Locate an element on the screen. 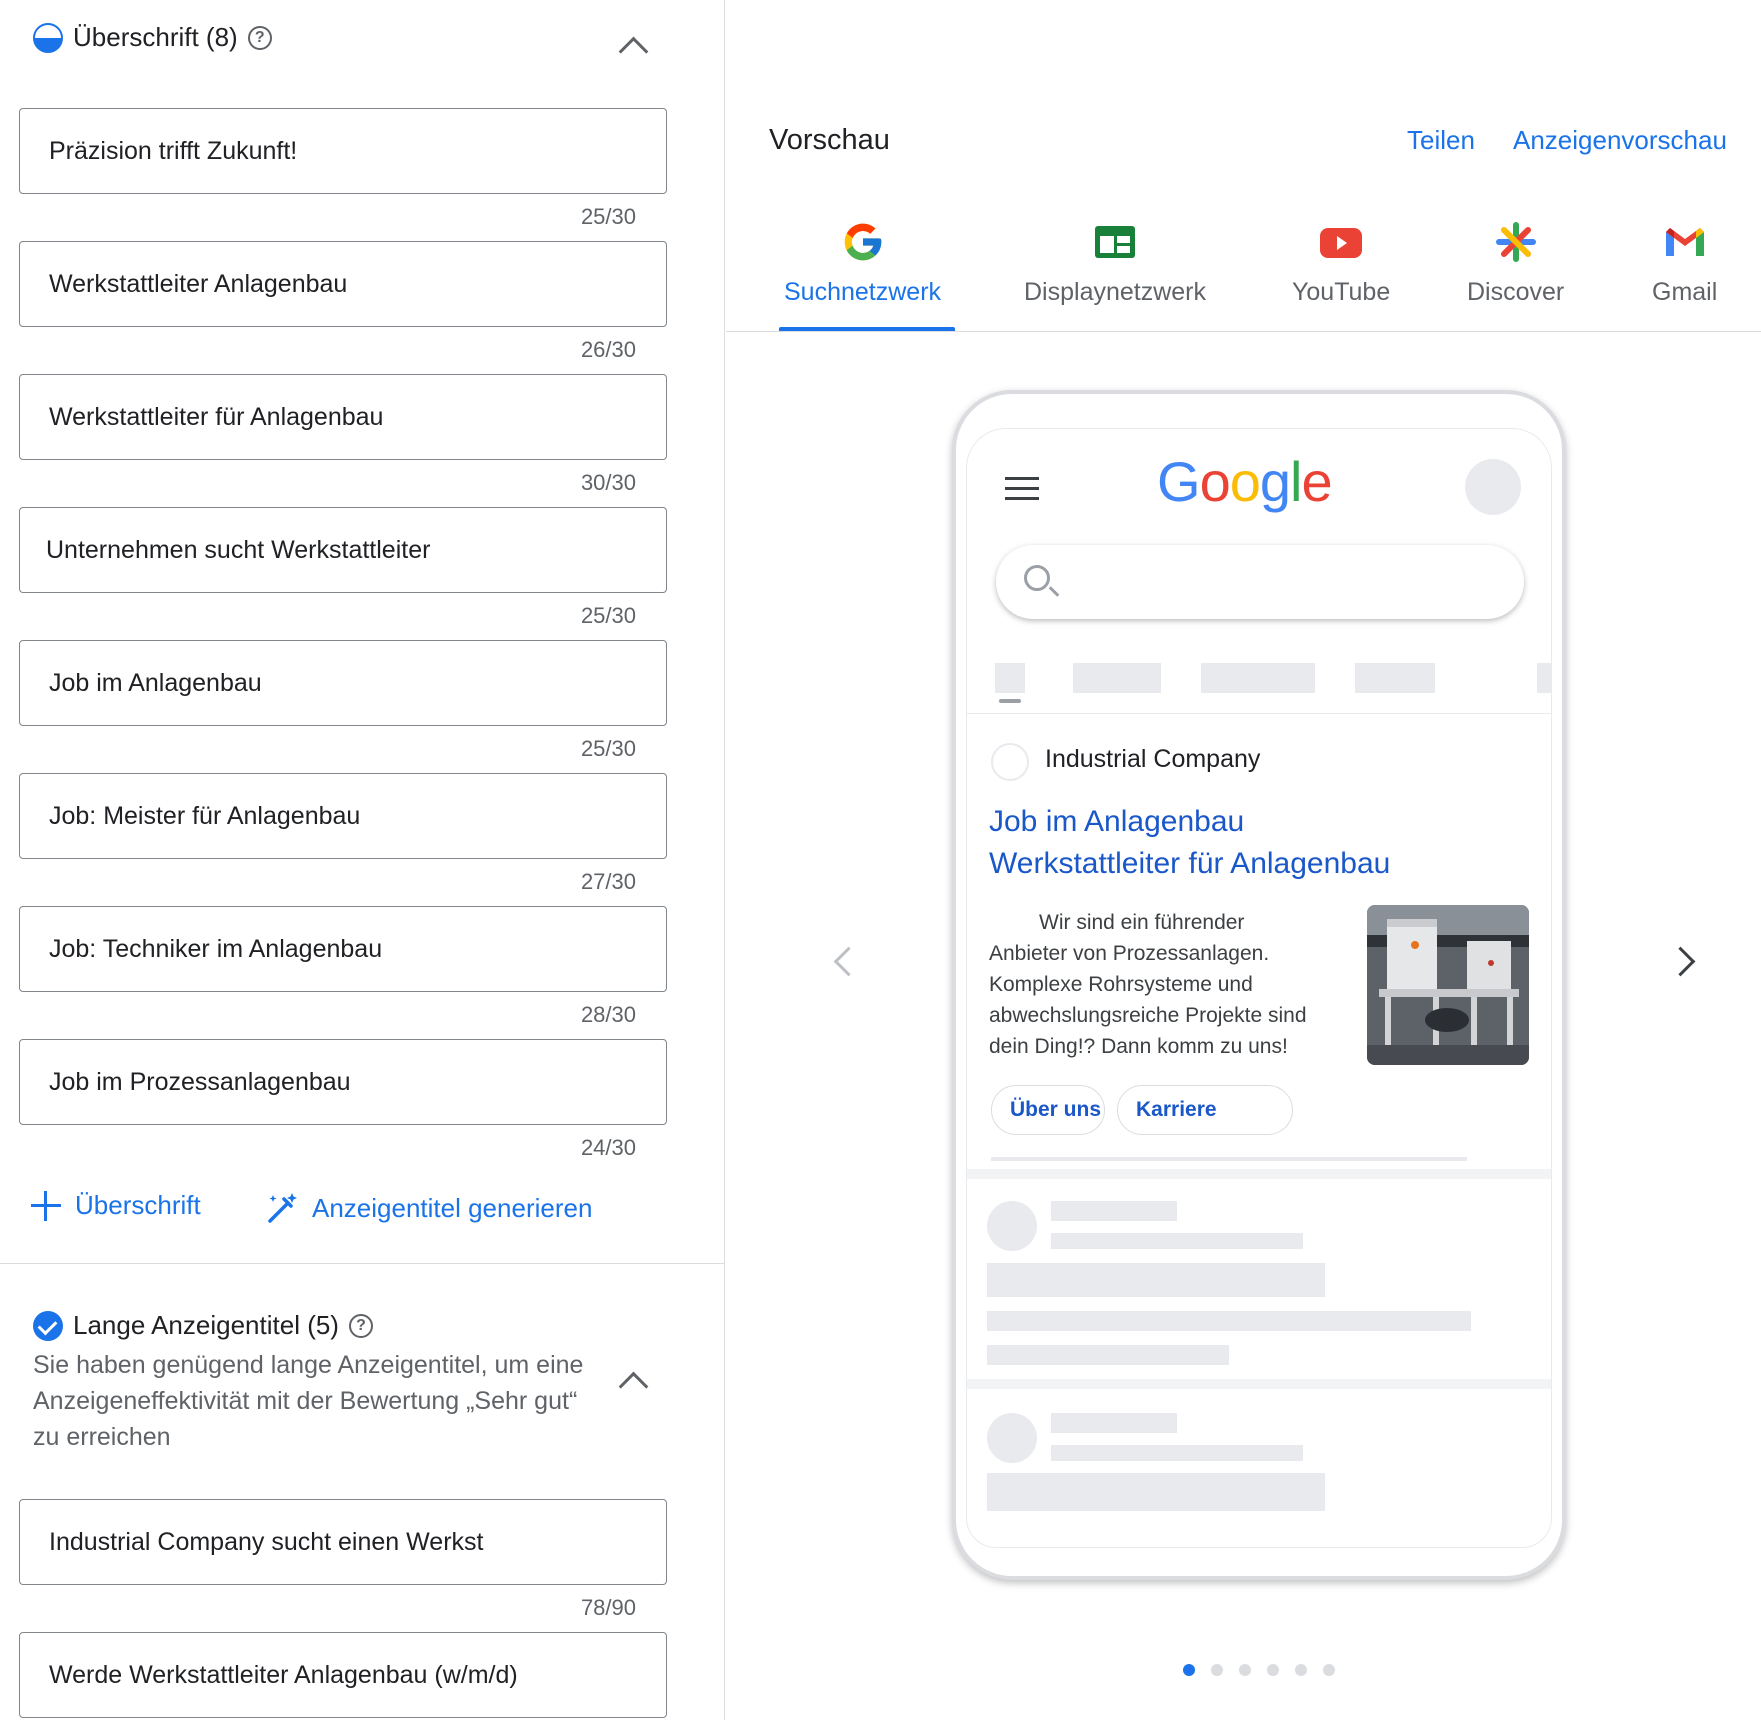 Image resolution: width=1761 pixels, height=1720 pixels. ad-preview-link: Anzeigenvorschau is located at coordinates (1620, 140).